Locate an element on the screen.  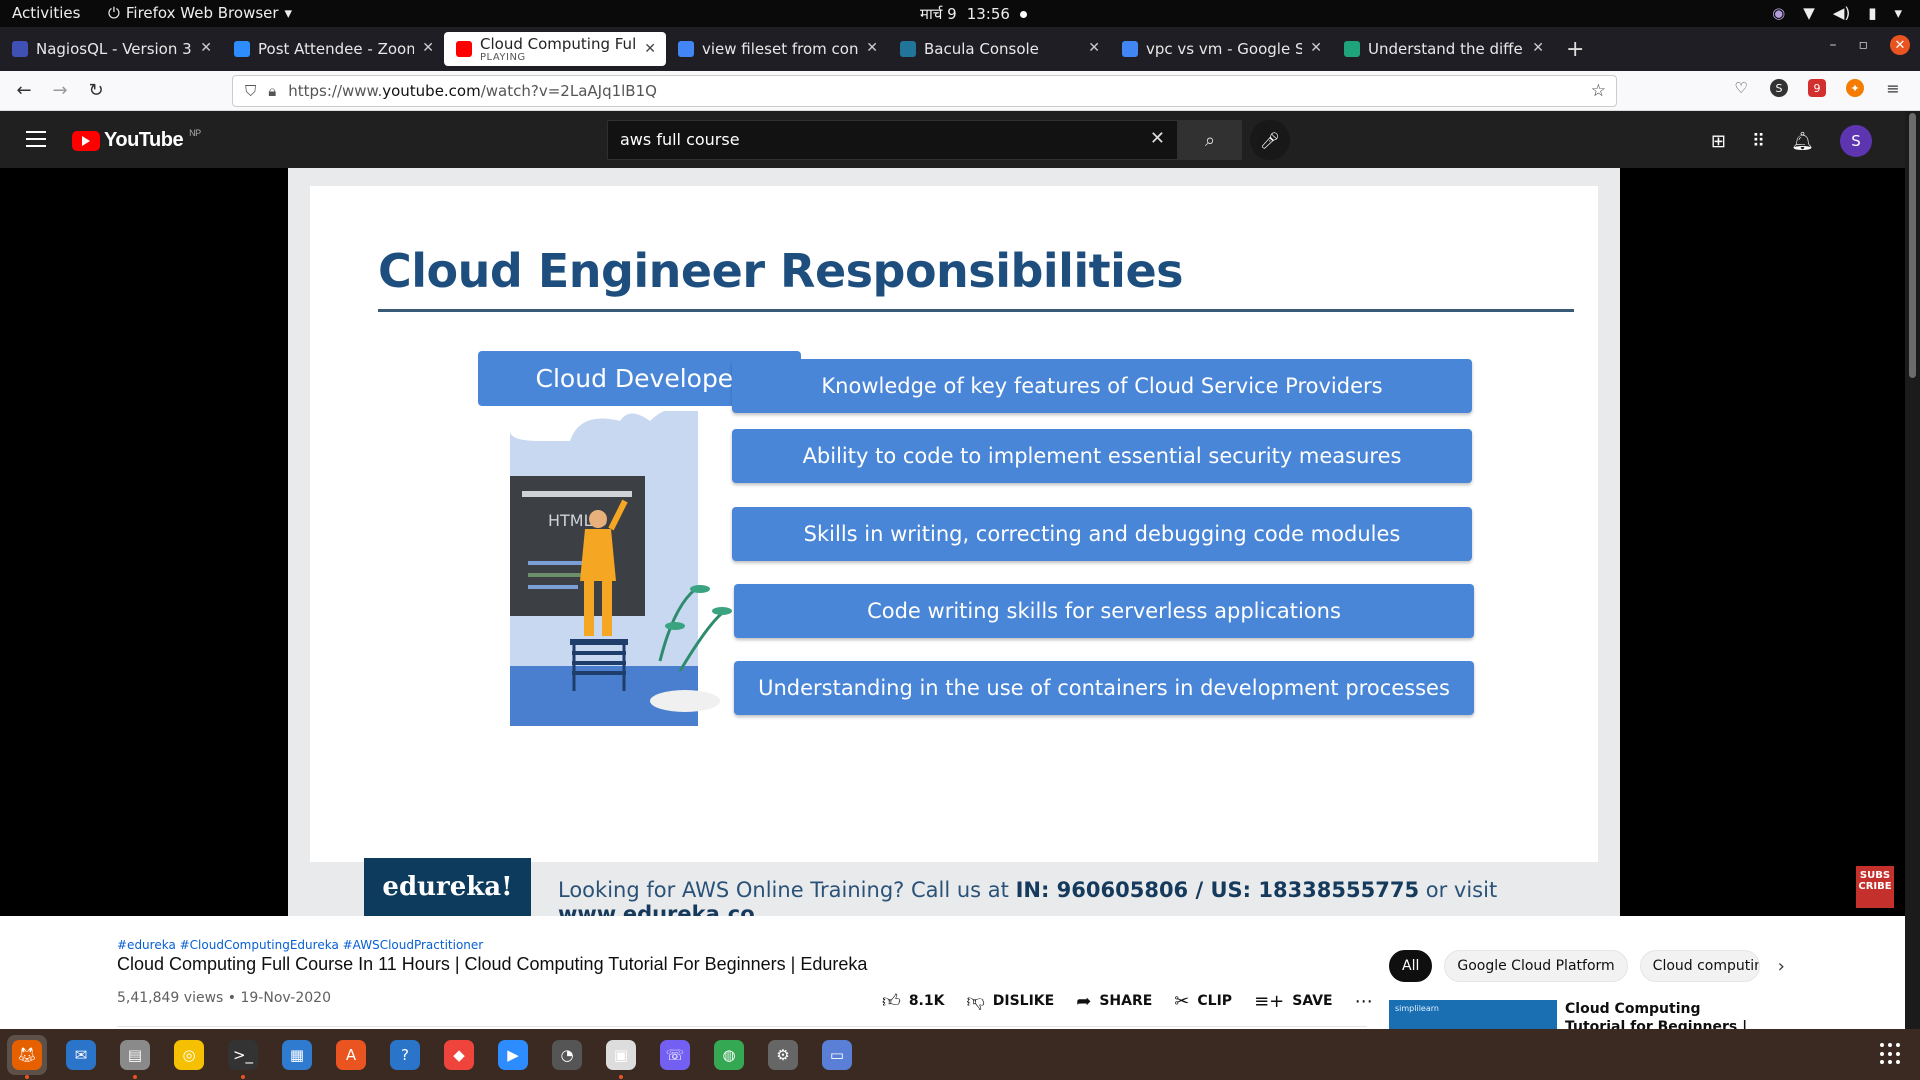
like-button: 👍︎ 8.1K is located at coordinates (913, 1001).